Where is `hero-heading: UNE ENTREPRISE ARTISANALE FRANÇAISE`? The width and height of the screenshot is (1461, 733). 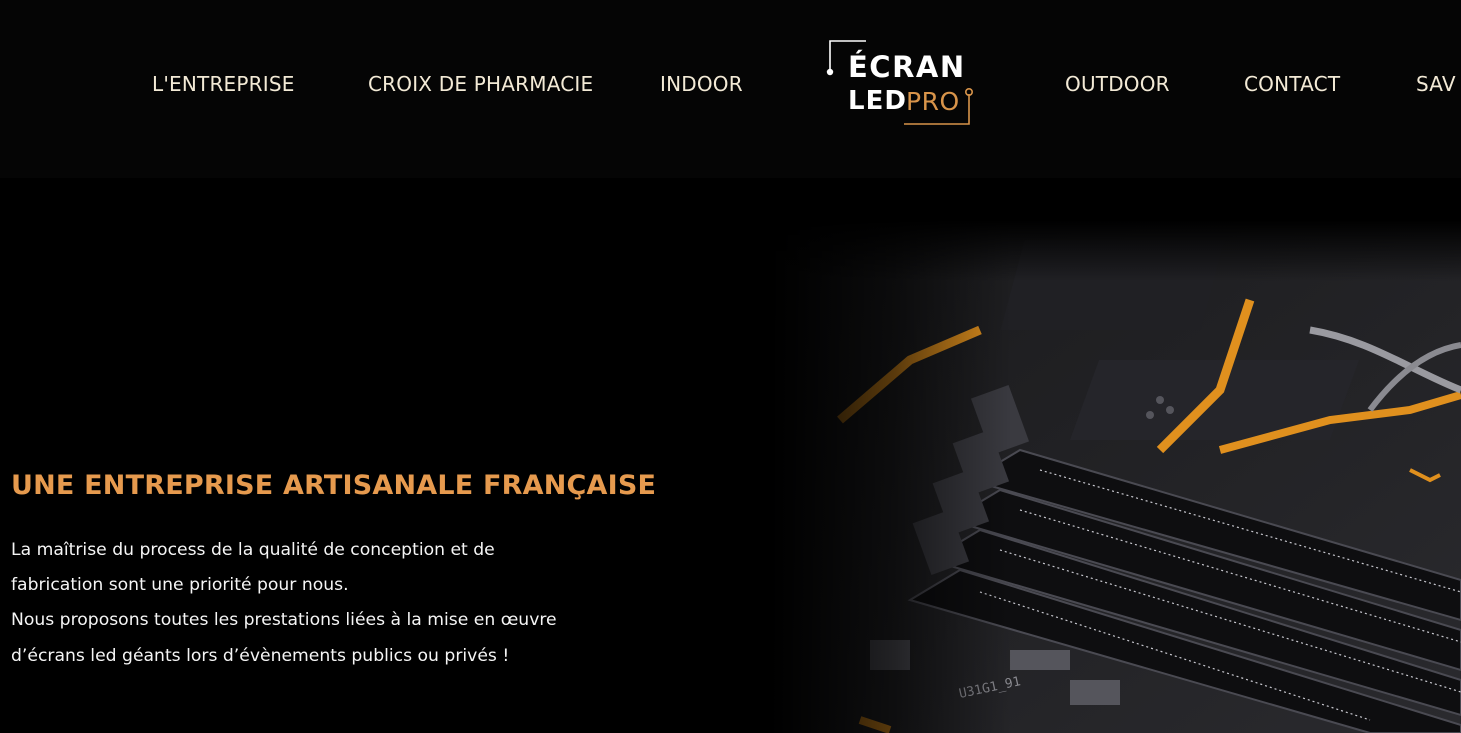 hero-heading: UNE ENTREPRISE ARTISANALE FRANÇAISE is located at coordinates (334, 485).